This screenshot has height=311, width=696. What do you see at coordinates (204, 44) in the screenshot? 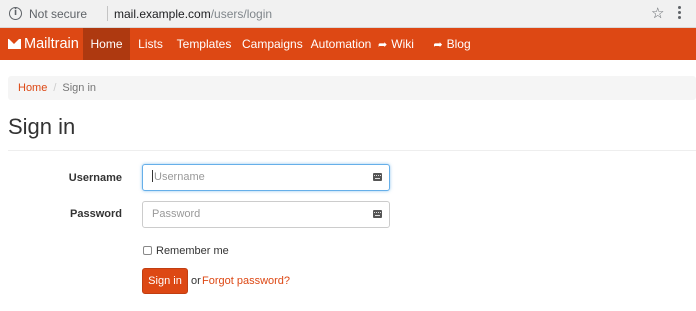
I see `nav-templates: Templates` at bounding box center [204, 44].